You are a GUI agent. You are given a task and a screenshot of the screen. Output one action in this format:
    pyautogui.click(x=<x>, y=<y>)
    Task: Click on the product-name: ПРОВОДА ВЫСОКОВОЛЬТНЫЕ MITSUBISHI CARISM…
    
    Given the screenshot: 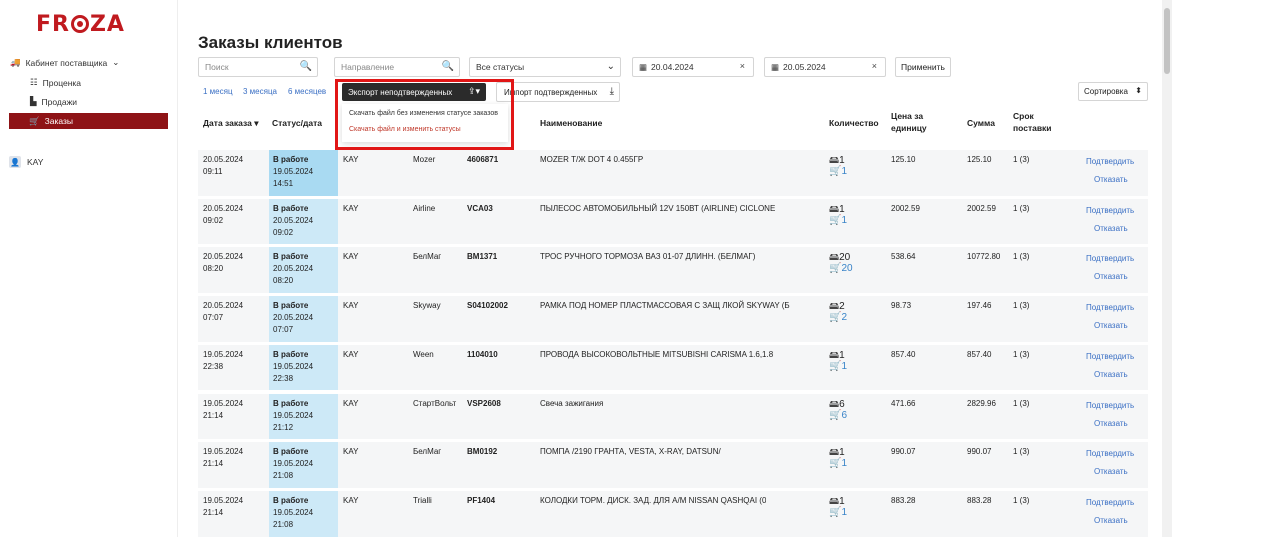 What is the action you would take?
    pyautogui.click(x=657, y=354)
    